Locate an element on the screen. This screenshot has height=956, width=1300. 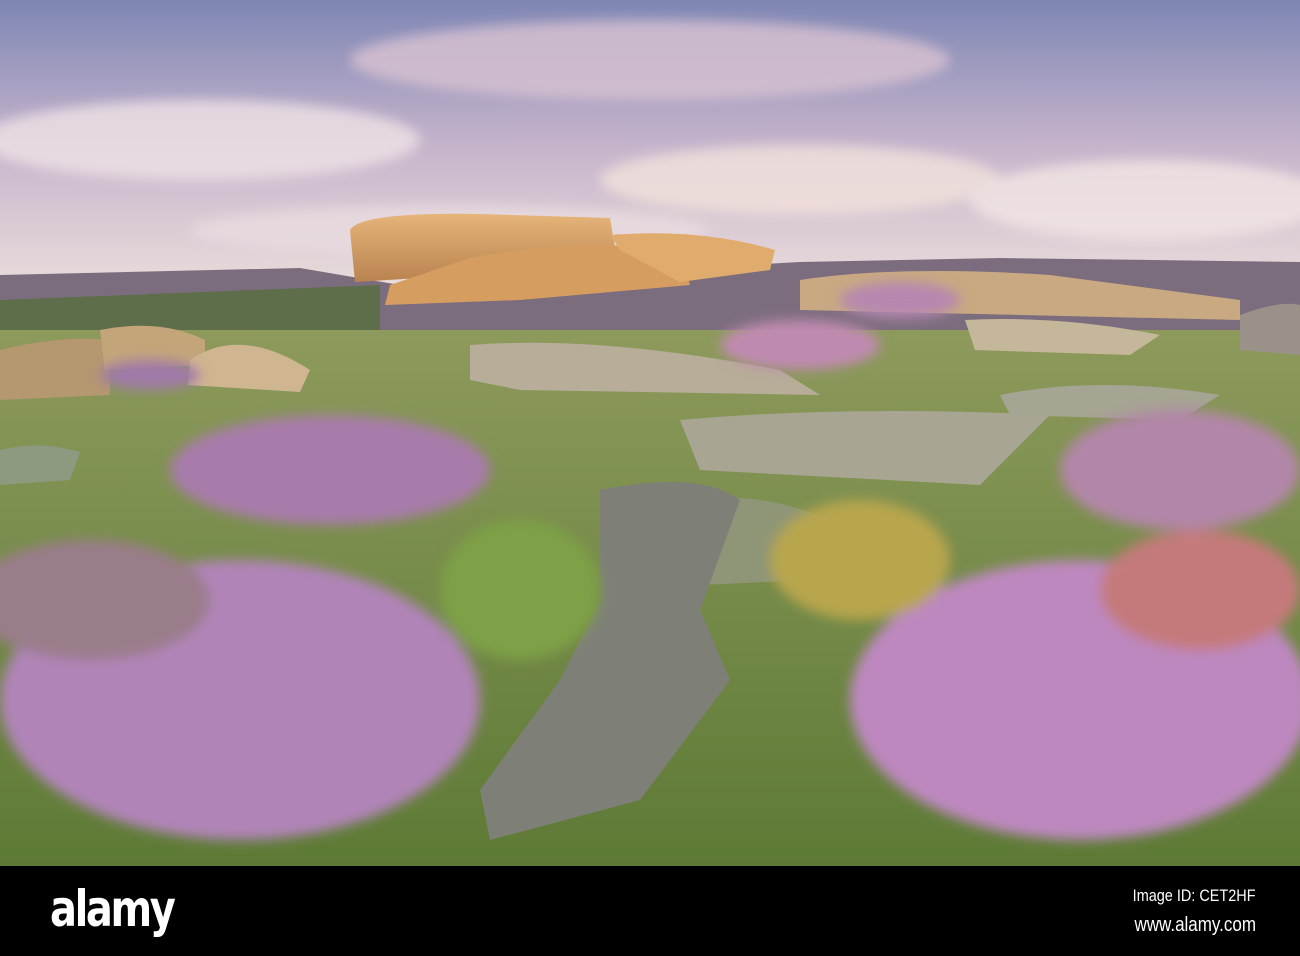
image-id-label: Image ID: CET2HF is located at coordinates (1194, 895).